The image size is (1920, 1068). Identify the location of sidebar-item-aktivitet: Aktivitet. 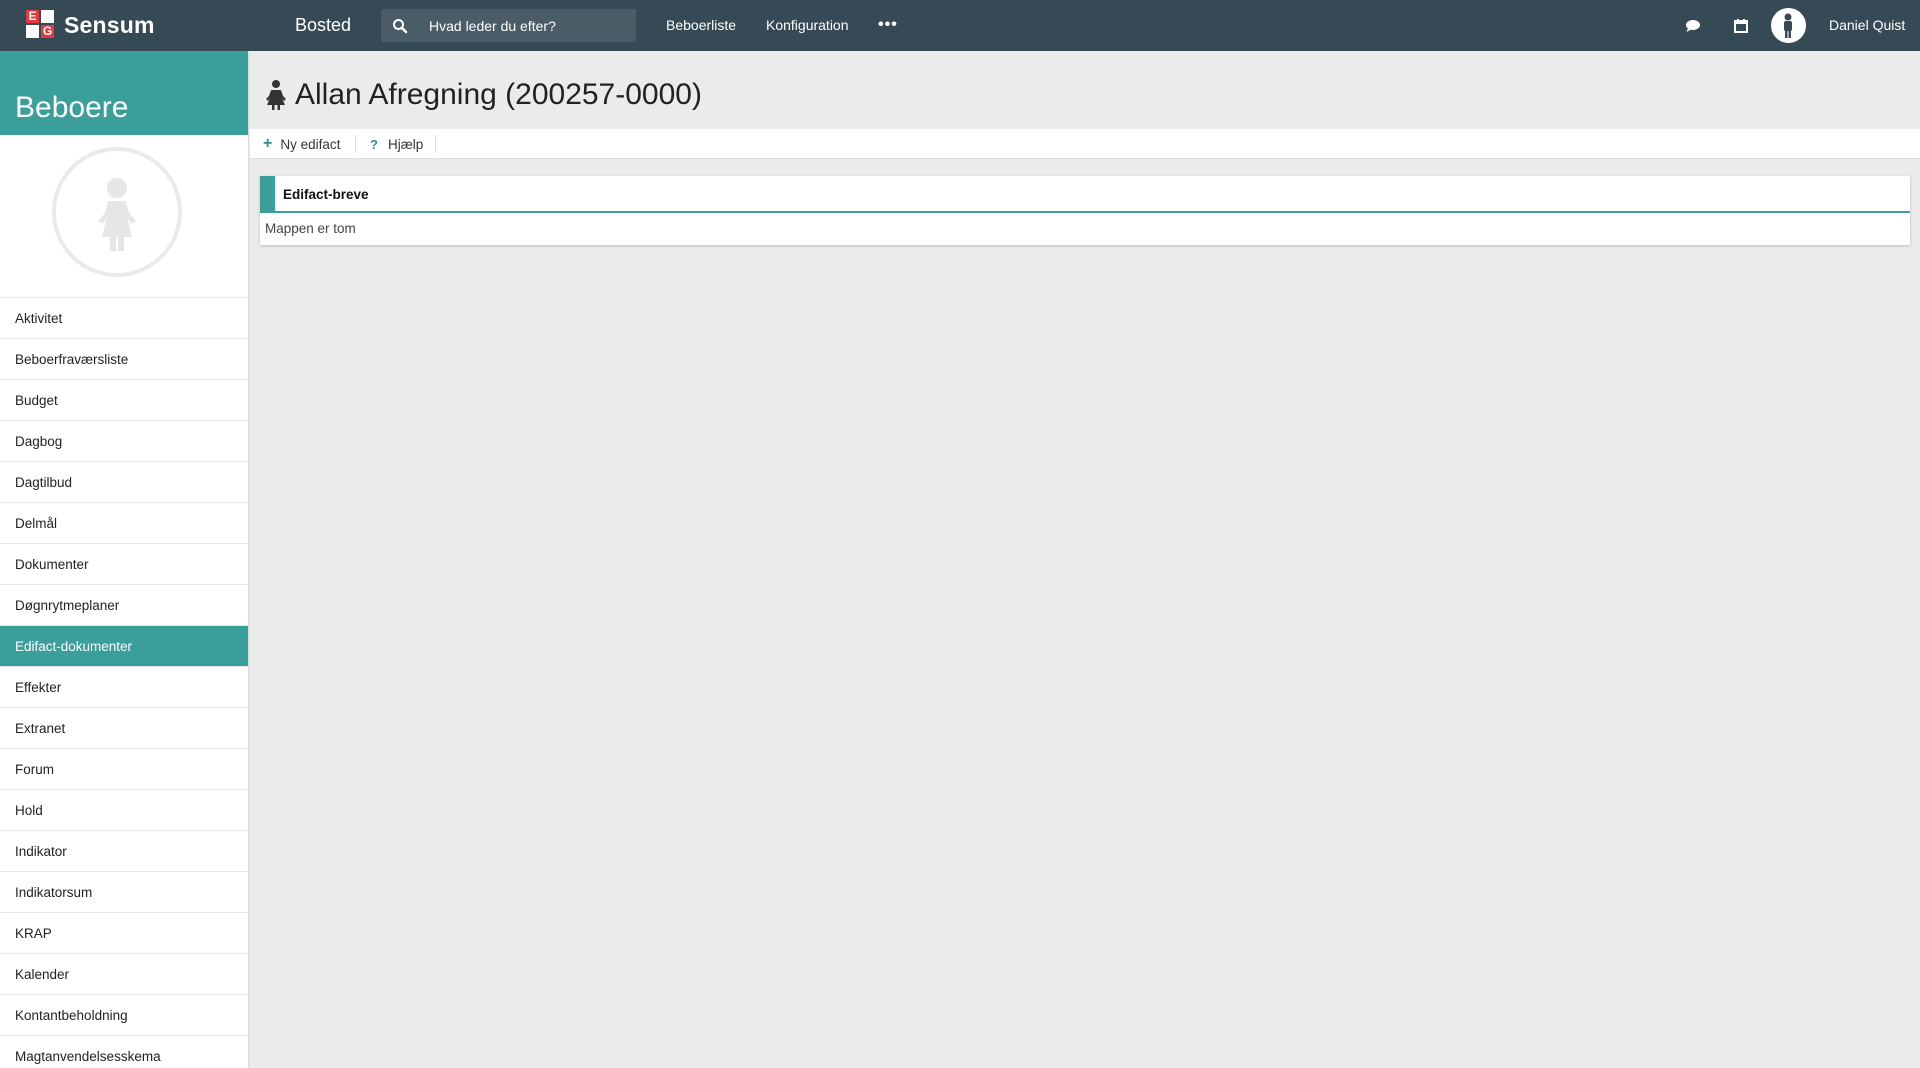
(124, 318).